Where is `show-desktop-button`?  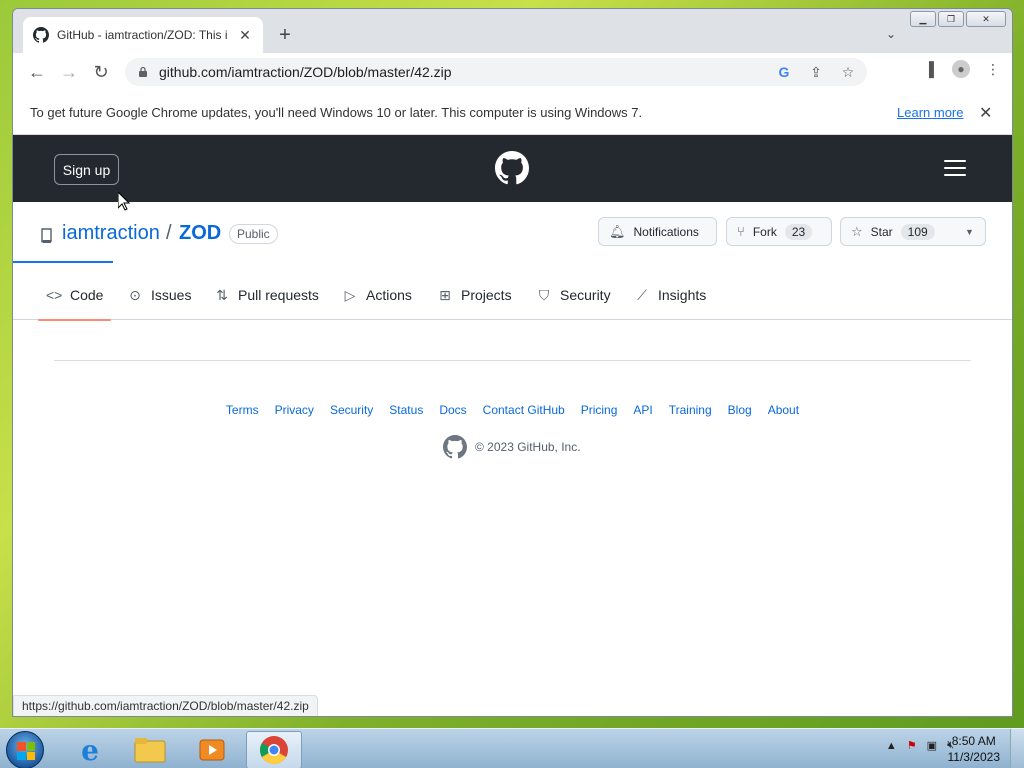 show-desktop-button is located at coordinates (1017, 748).